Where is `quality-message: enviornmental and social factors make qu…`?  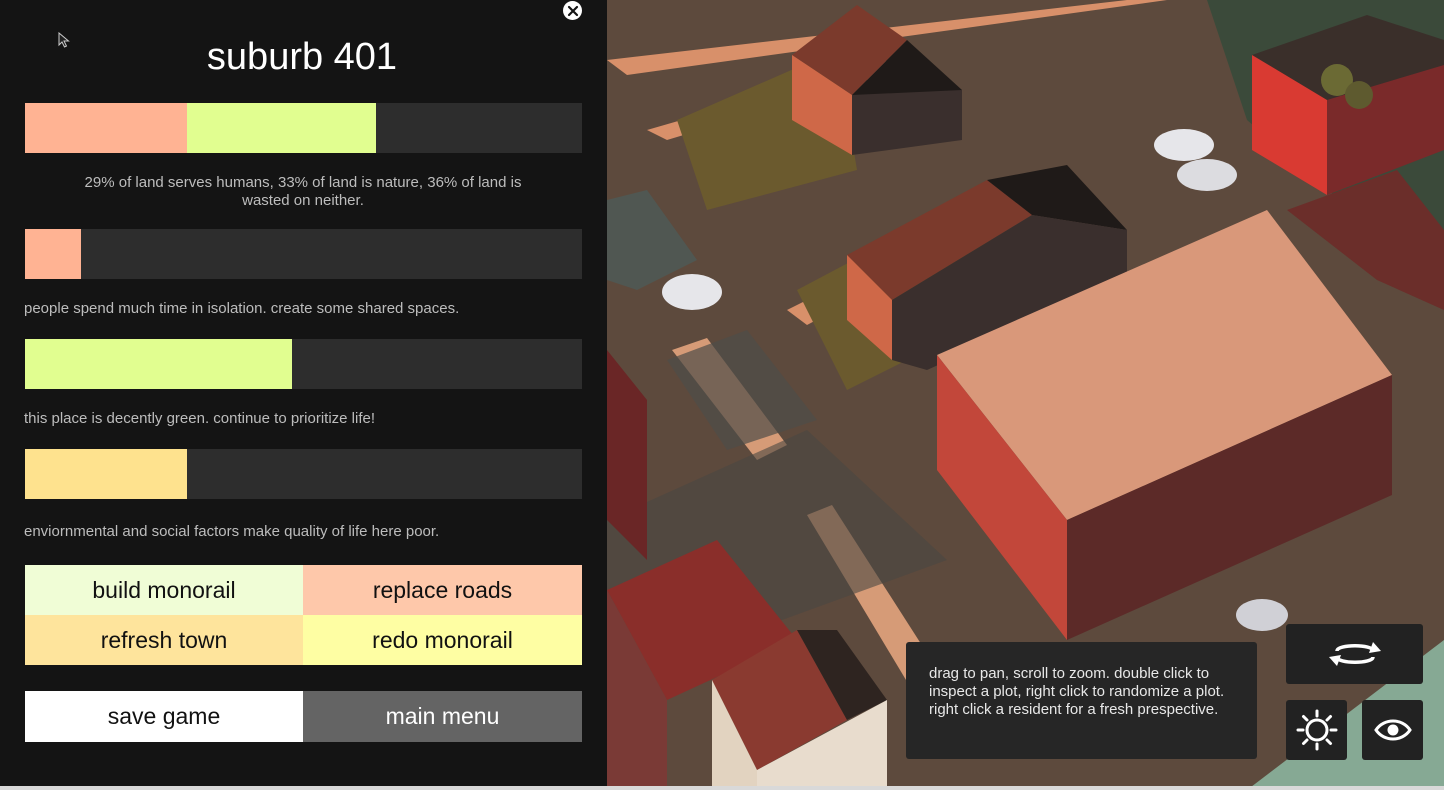
quality-message: enviornmental and social factors make qu… is located at coordinates (232, 531).